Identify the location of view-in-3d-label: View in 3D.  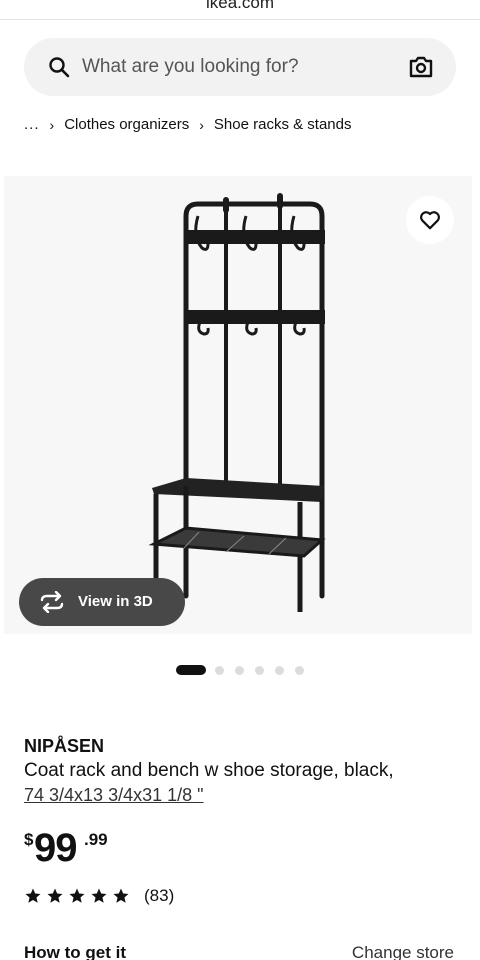
(115, 601).